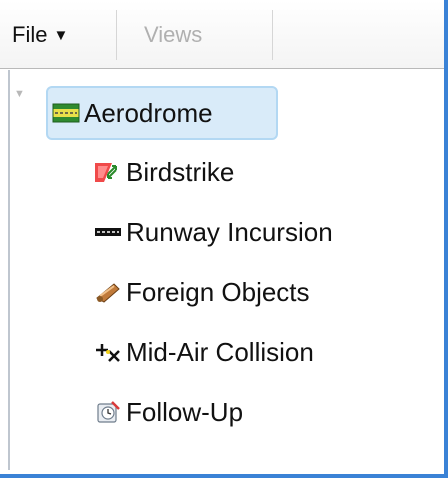  I want to click on tree-node-birdstrike: Birdstrike, so click(164, 172).